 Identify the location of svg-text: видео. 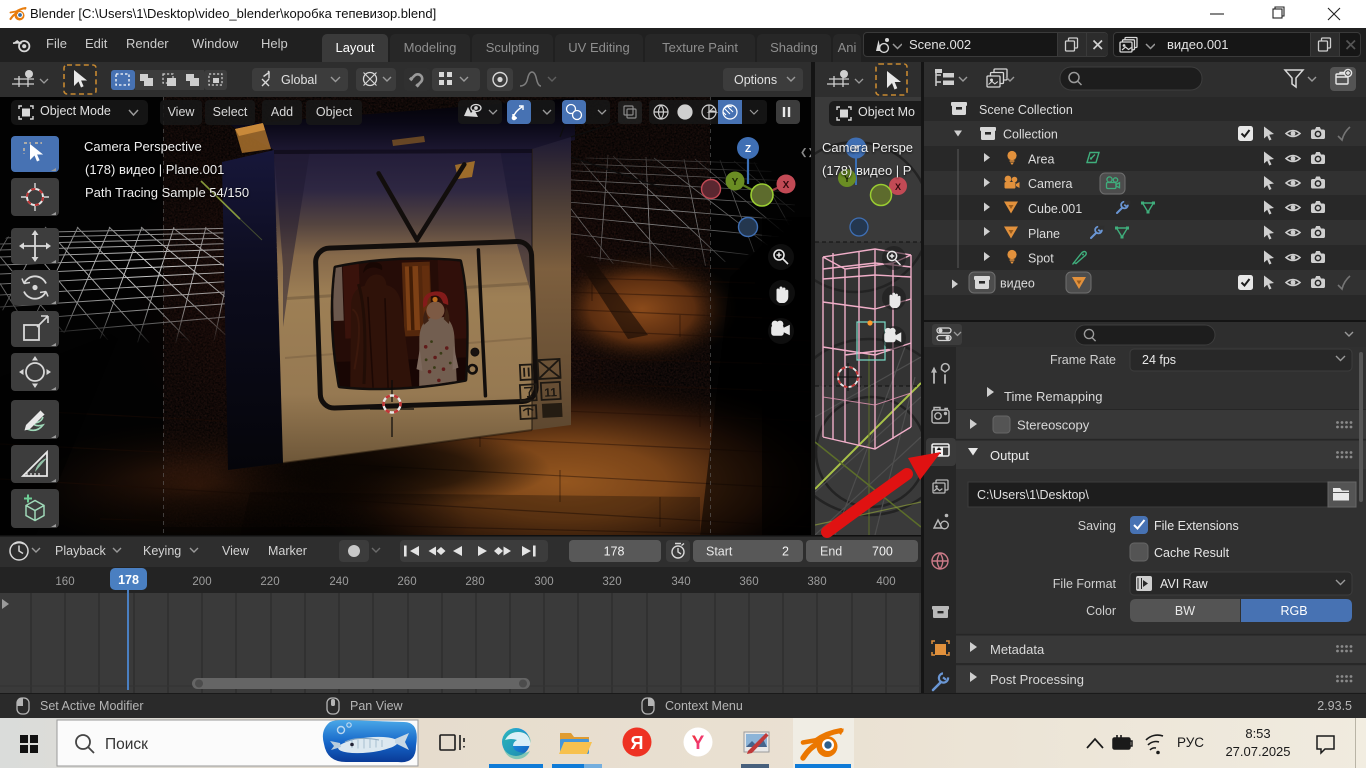
(1017, 284).